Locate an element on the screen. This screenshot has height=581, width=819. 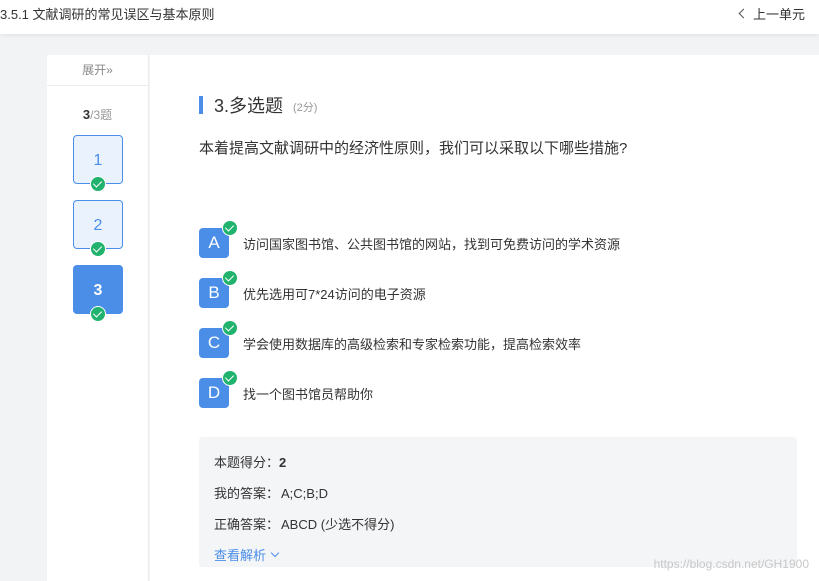
score-row: 本题得分：2 is located at coordinates (250, 461).